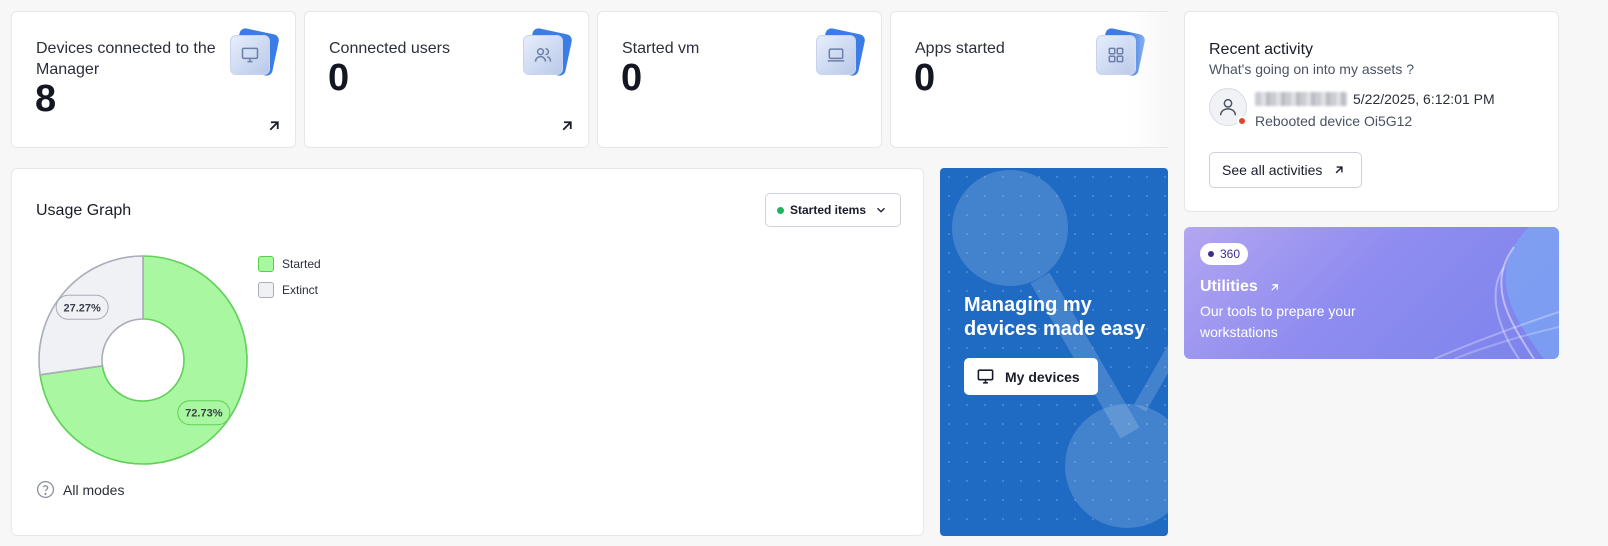 This screenshot has width=1608, height=546. Describe the element at coordinates (1229, 286) in the screenshot. I see `utilities-title: Utilities` at that location.